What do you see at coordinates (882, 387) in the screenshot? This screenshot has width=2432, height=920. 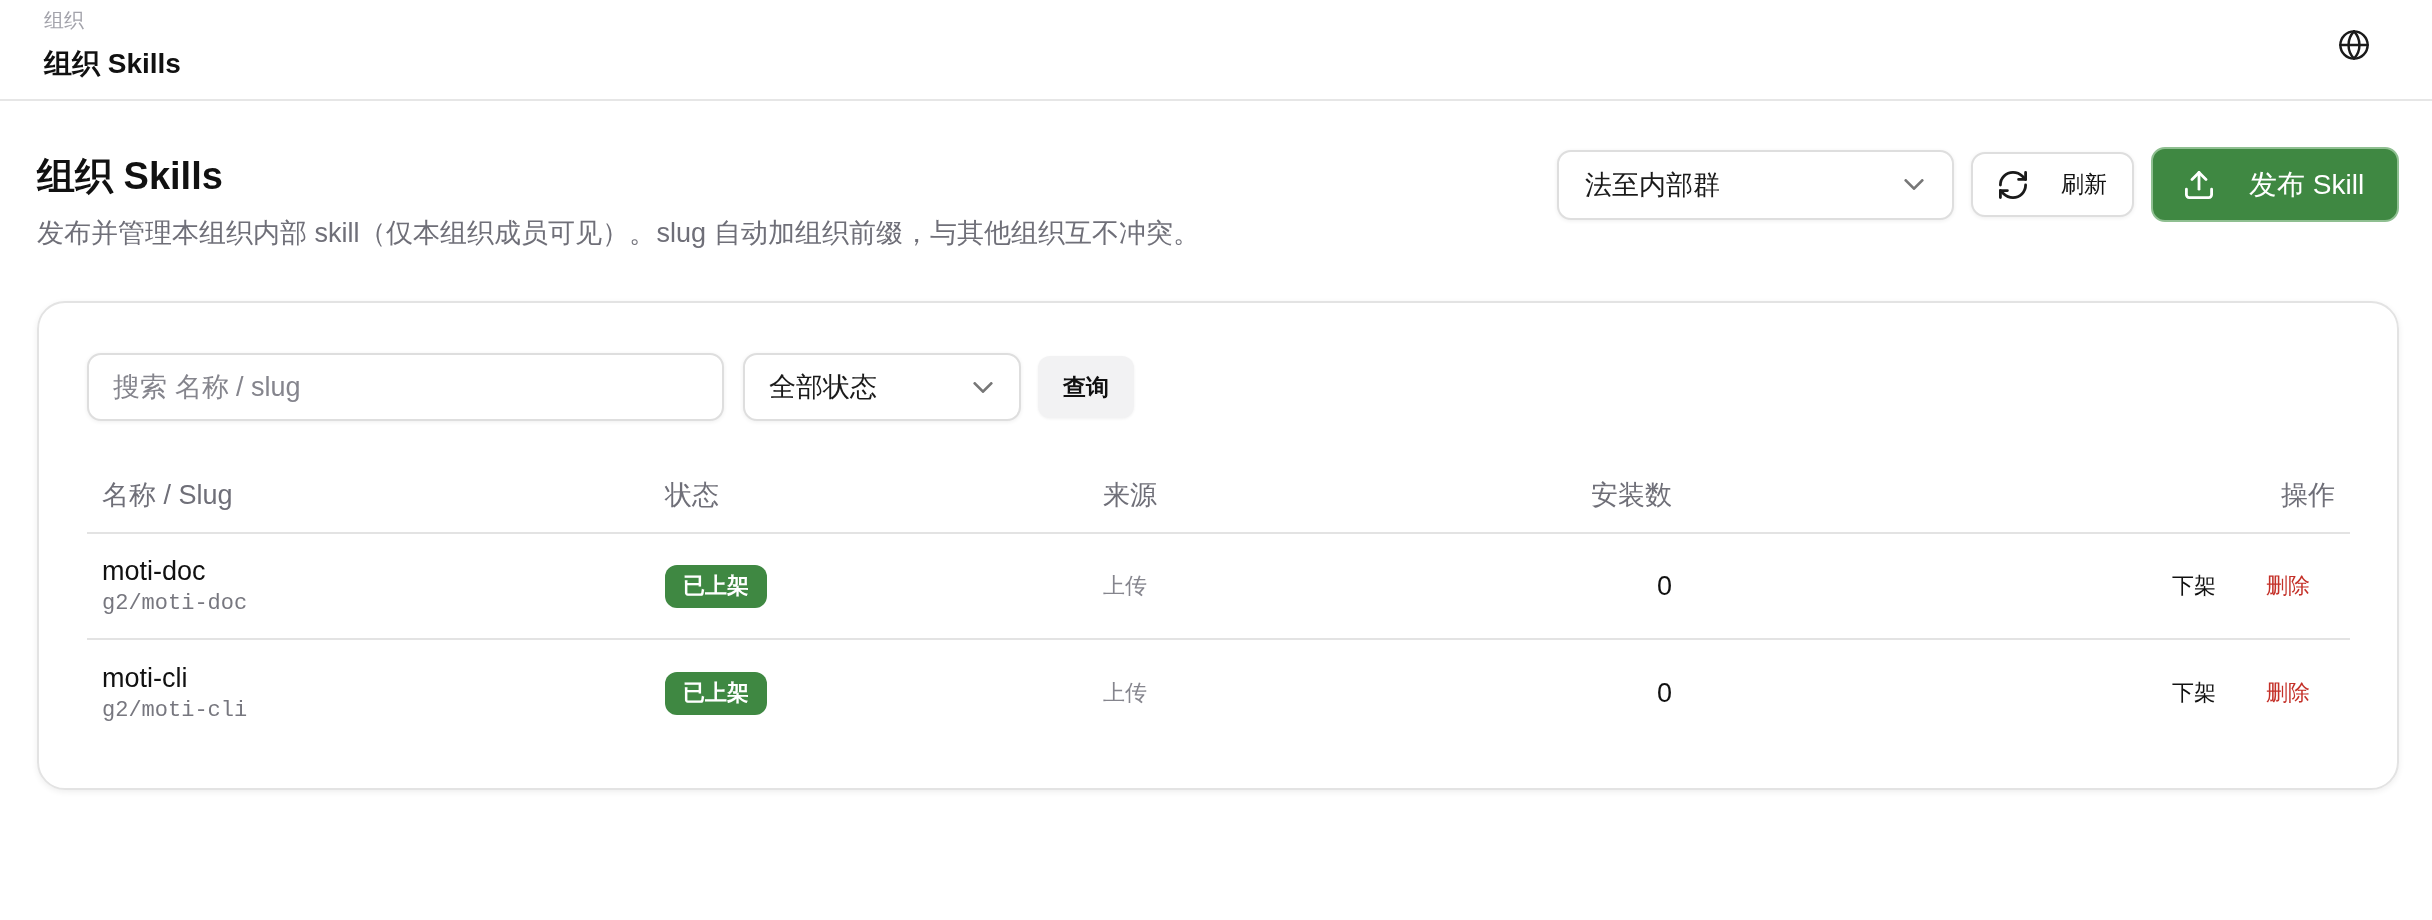 I see `status-select: 全部状态` at bounding box center [882, 387].